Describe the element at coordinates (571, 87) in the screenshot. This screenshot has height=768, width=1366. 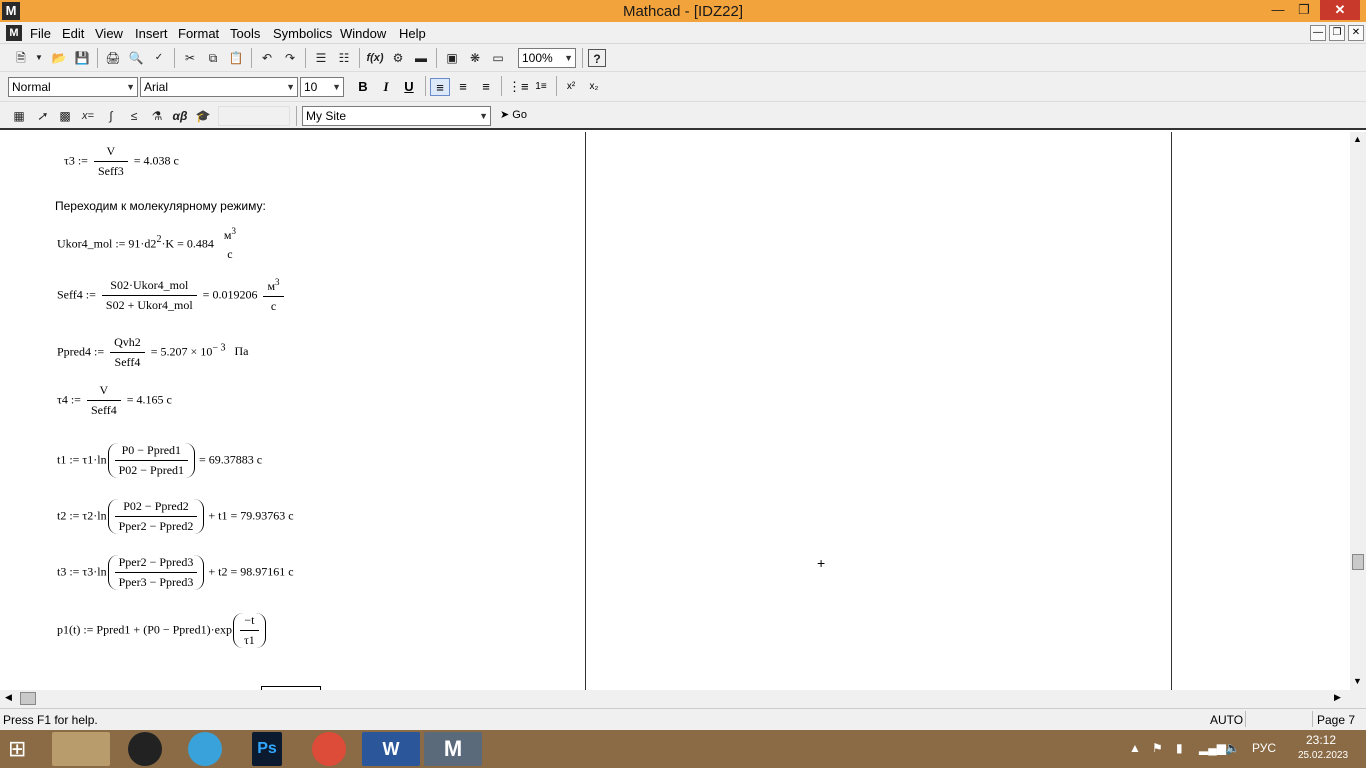
I see `superscript-icon: x²` at that location.